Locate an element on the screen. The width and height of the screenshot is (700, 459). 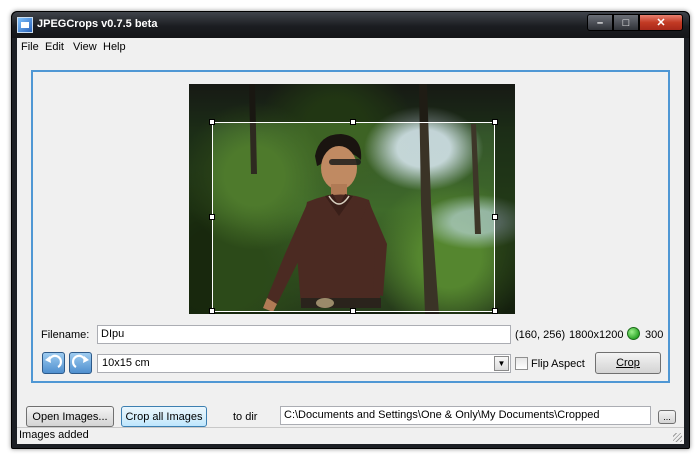
rotate-right-button is located at coordinates (80, 363).